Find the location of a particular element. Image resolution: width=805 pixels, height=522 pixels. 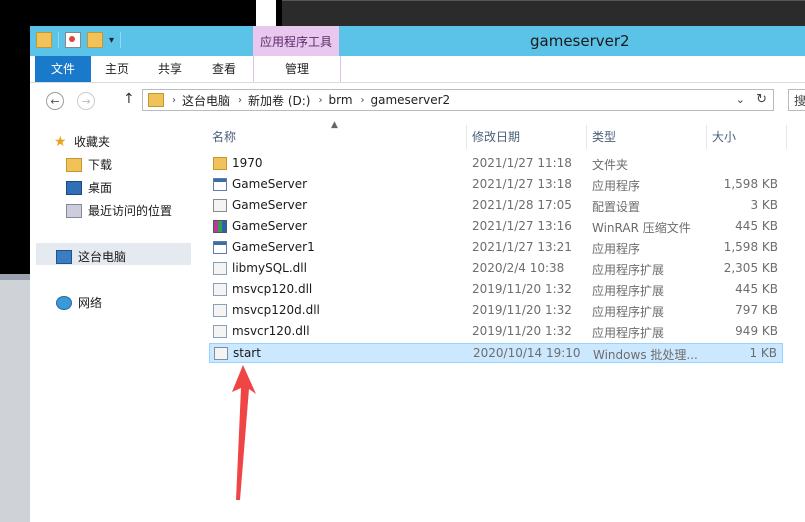

nav-label: 收藏夹 is located at coordinates (92, 142).